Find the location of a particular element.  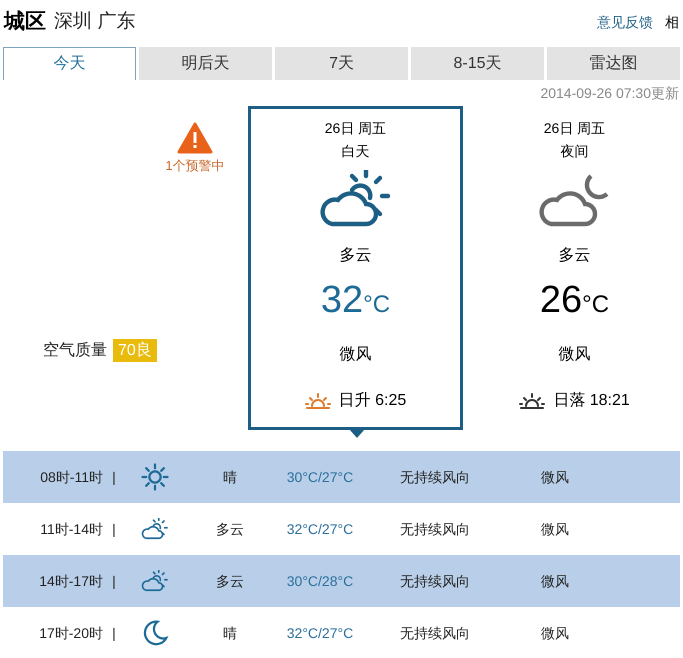

warning-text: 1个预警中 is located at coordinates (195, 166).